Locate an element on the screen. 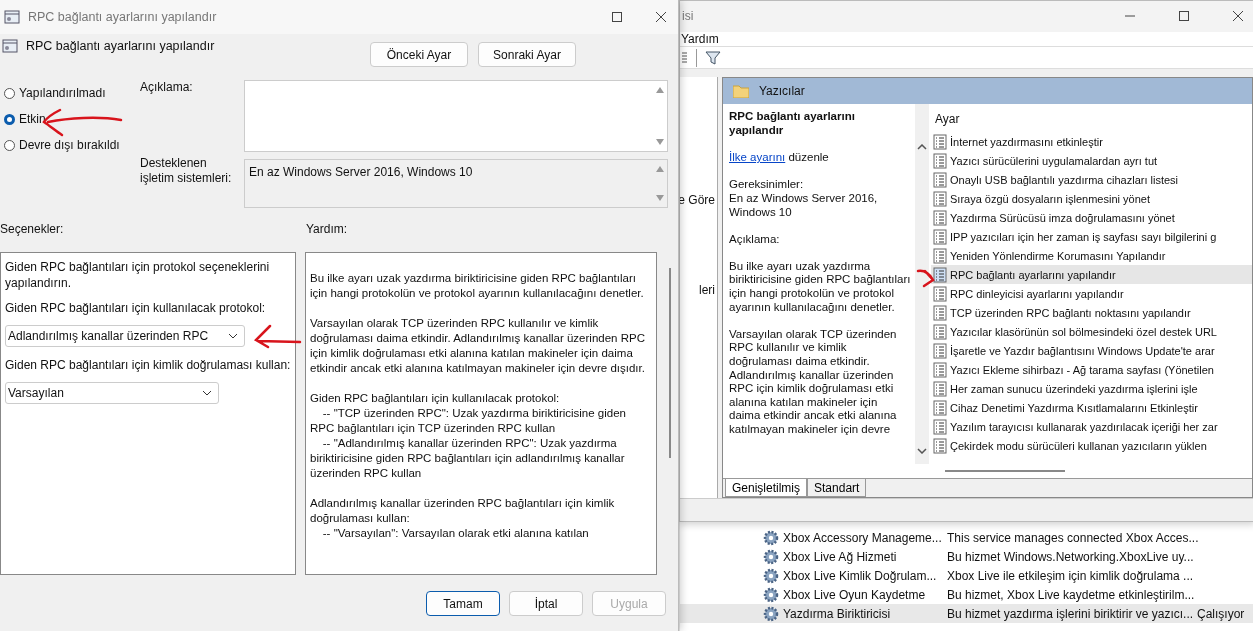 The image size is (1253, 631). setting-item: Yazıcı Ekleme sihirbazı - Ağ tarama sayfası (Yönetilen is located at coordinates (1091, 370).